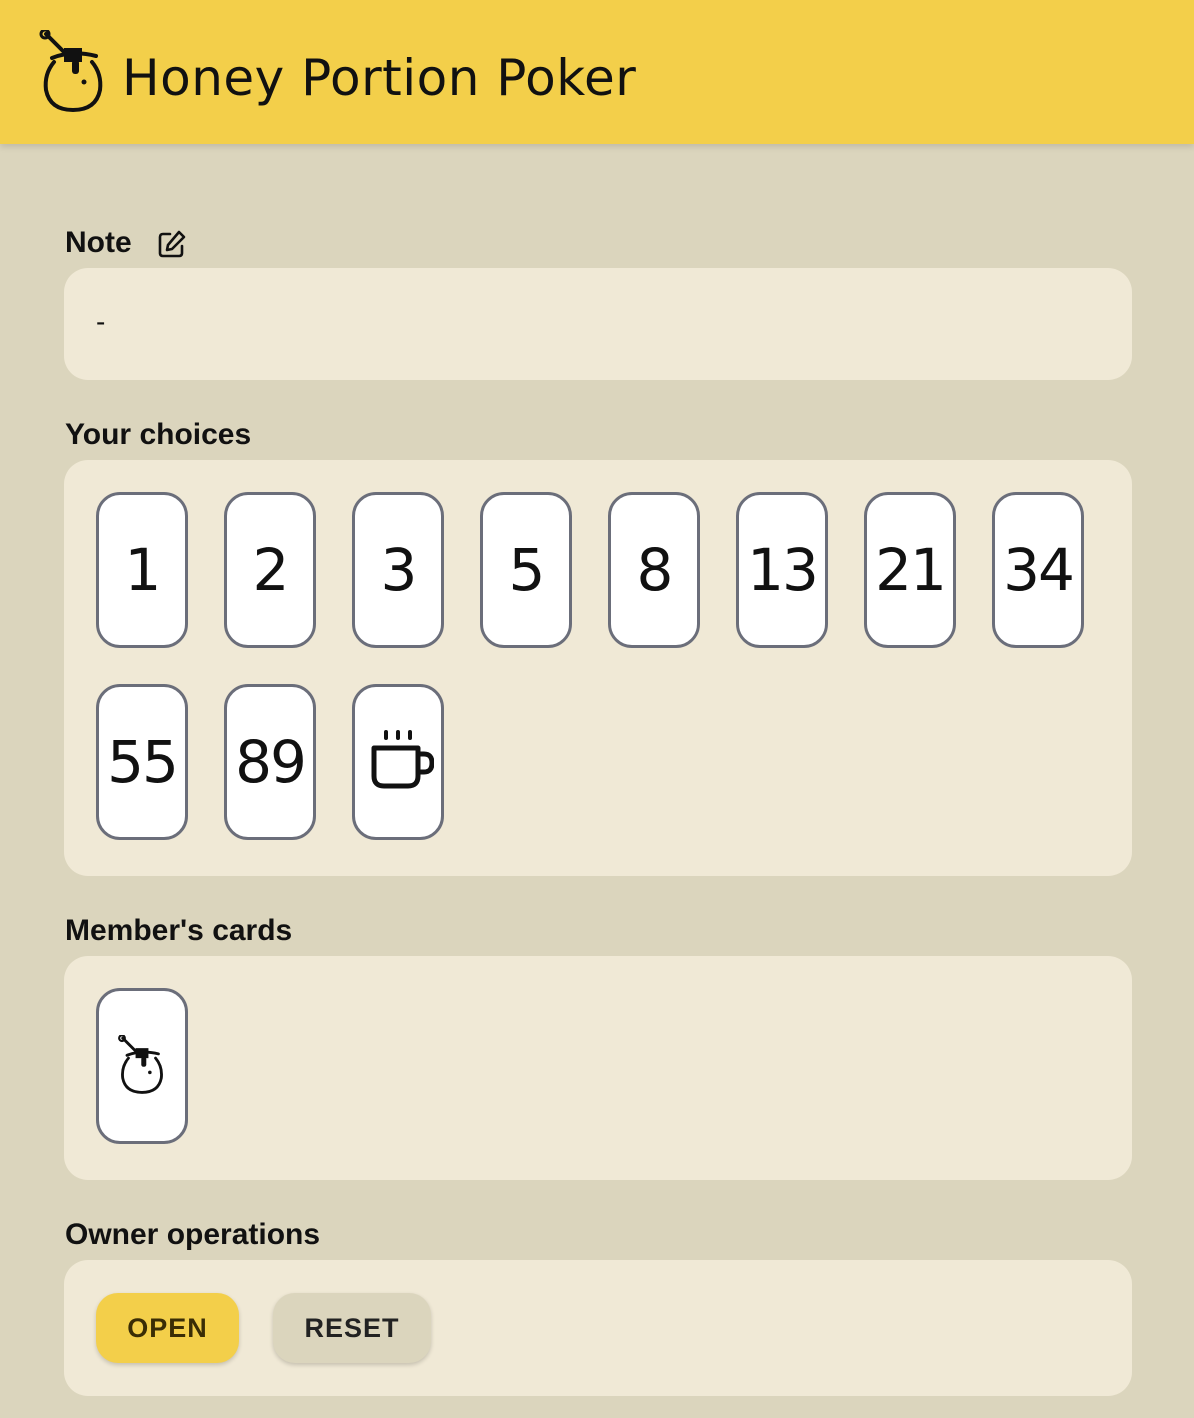 The height and width of the screenshot is (1418, 1194). I want to click on card-89: 89, so click(270, 762).